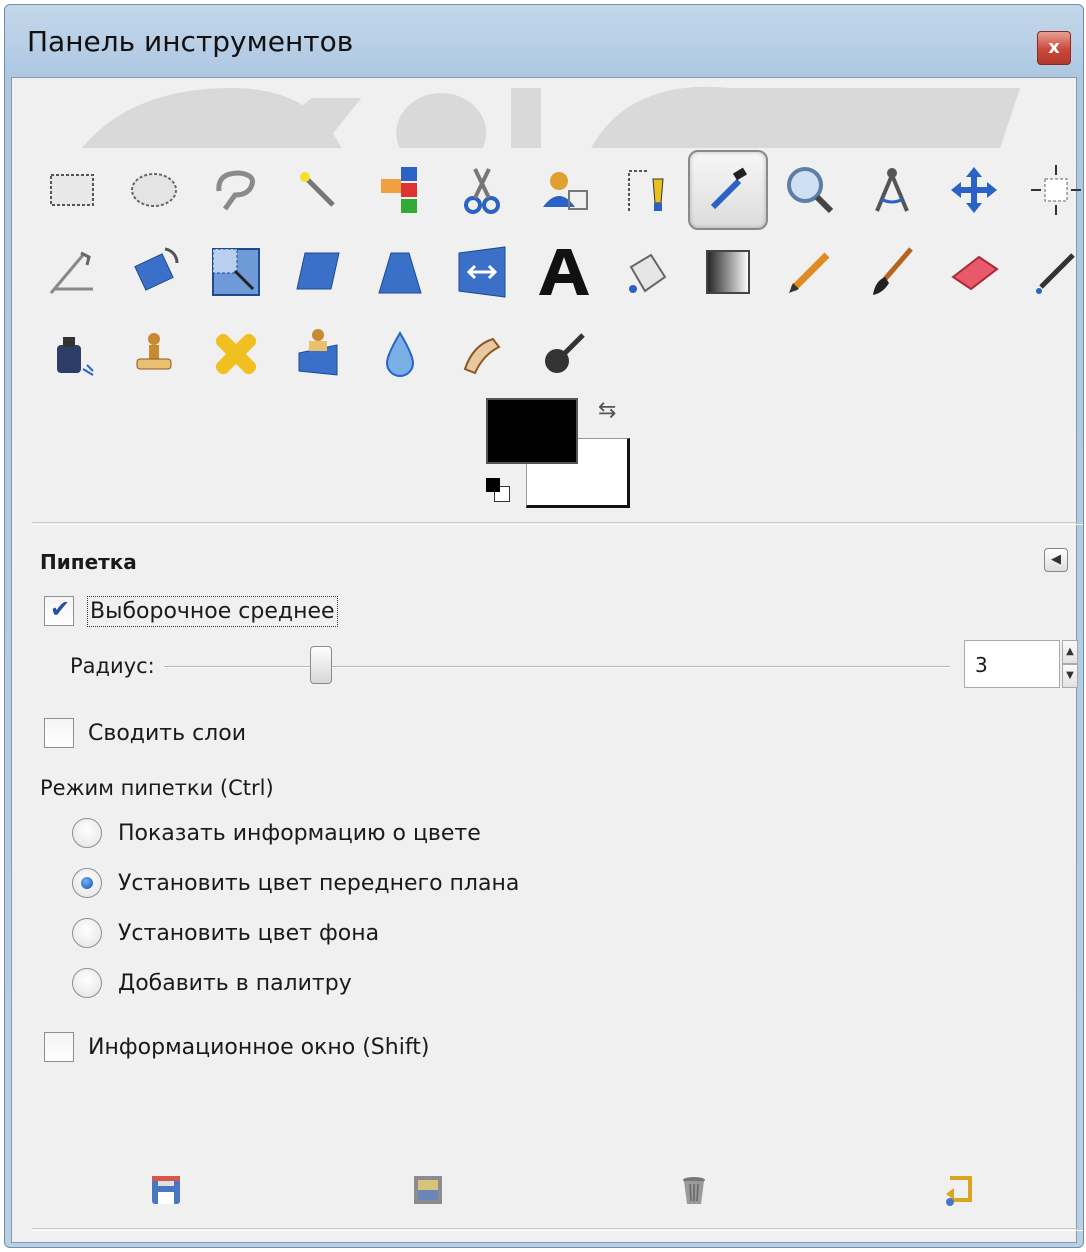 This screenshot has width=1086, height=1252. Describe the element at coordinates (1070, 652) in the screenshot. I see `spin-up-icon: ▲` at that location.